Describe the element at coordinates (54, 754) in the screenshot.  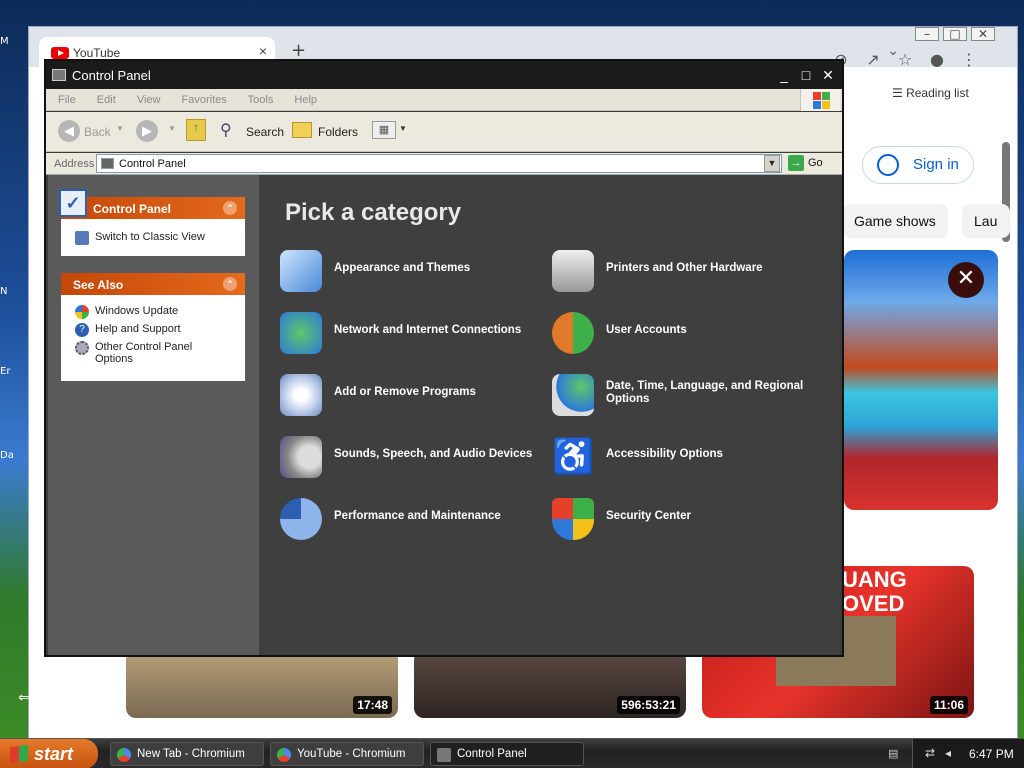
I see `start-label: start` at that location.